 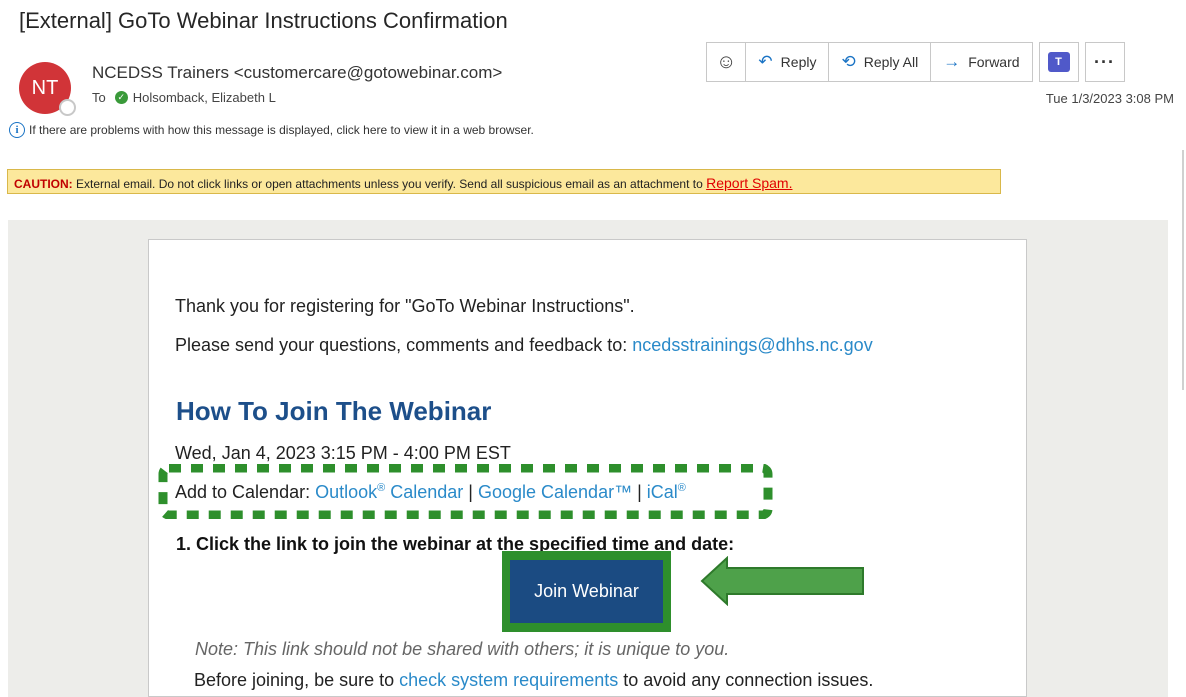 What do you see at coordinates (43, 184) in the screenshot?
I see `caution-label: CAUTION:` at bounding box center [43, 184].